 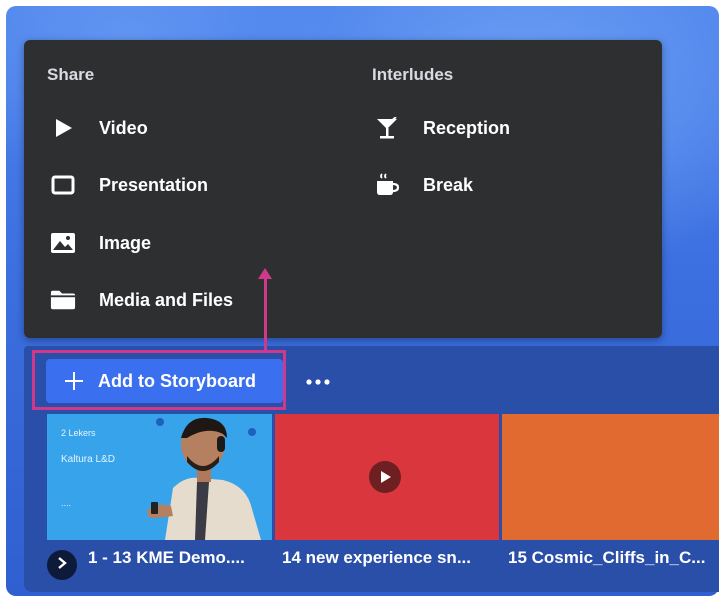 I want to click on menu-item-label: Video, so click(x=123, y=127).